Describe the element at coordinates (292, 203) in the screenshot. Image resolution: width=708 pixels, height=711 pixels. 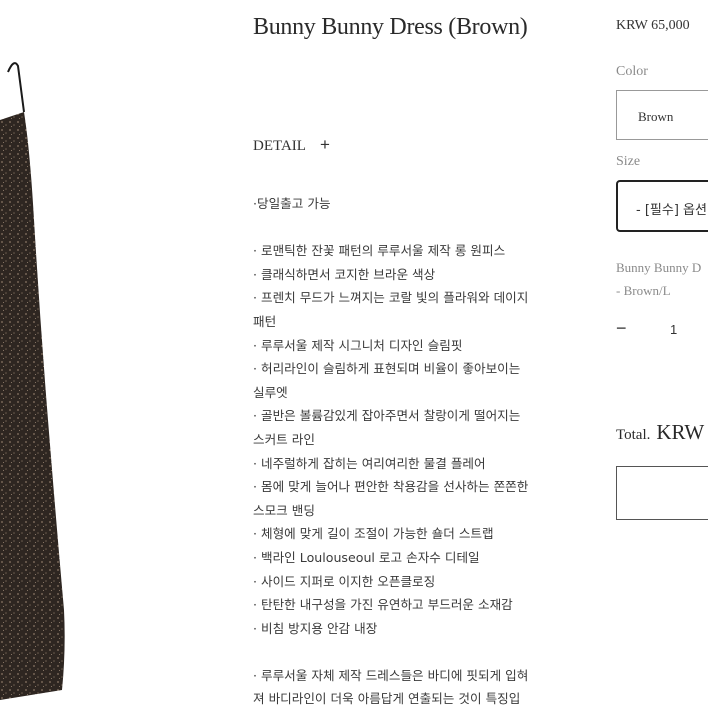
I see `description-line: ·당일출고 가능` at that location.